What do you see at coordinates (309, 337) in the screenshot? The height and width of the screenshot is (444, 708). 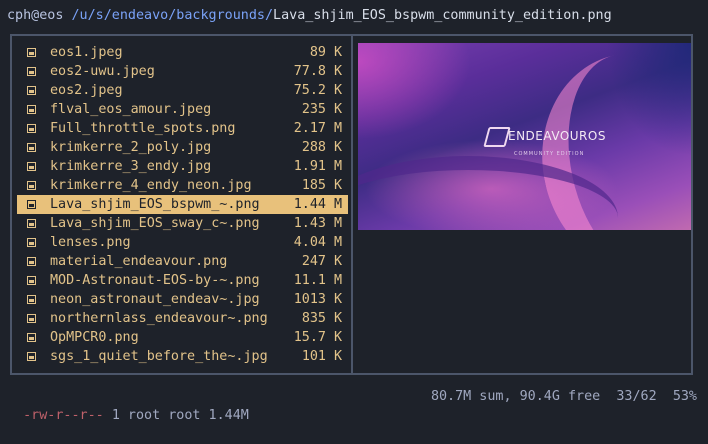 I see `file-size: 15.7` at bounding box center [309, 337].